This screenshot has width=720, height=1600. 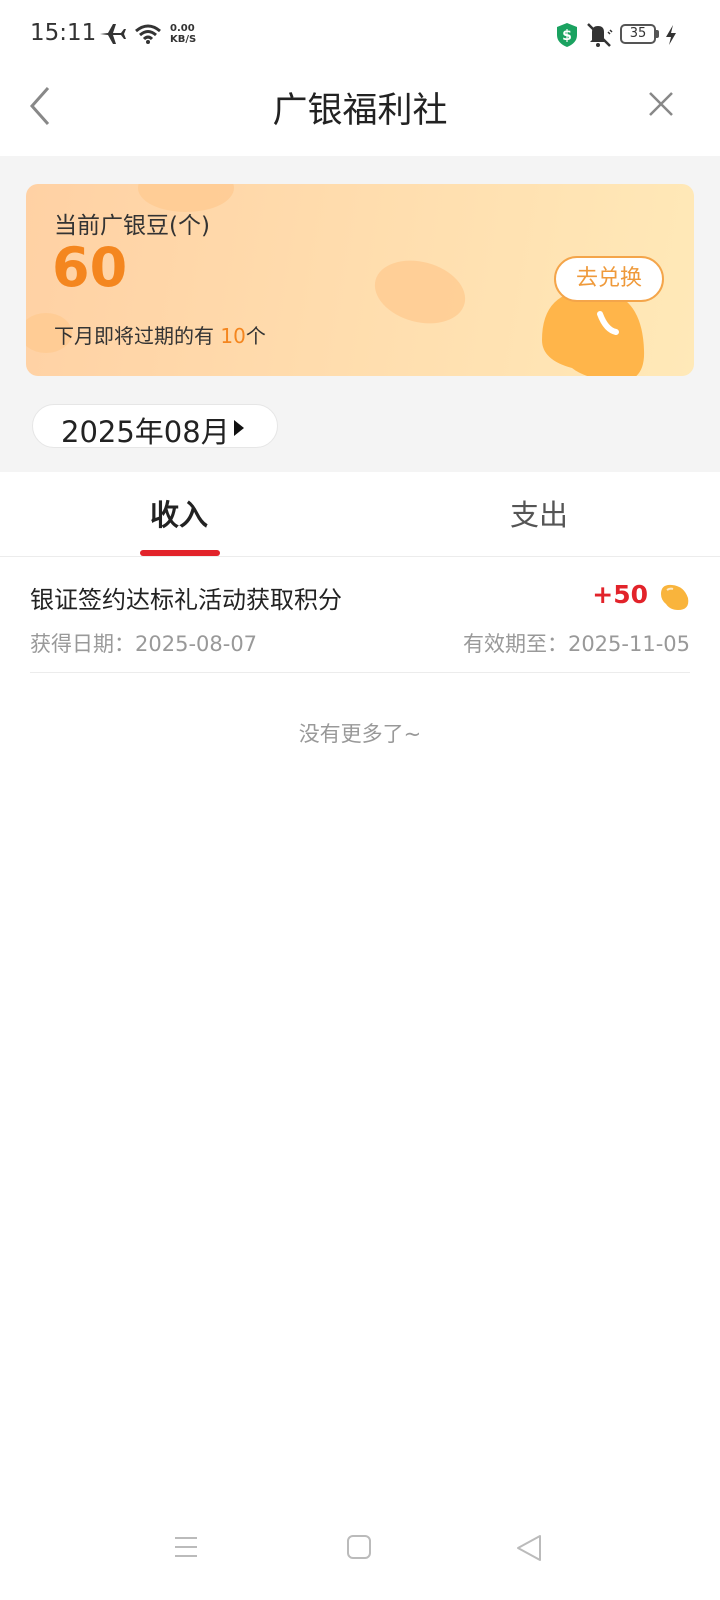 I want to click on mute-icon, so click(x=599, y=37).